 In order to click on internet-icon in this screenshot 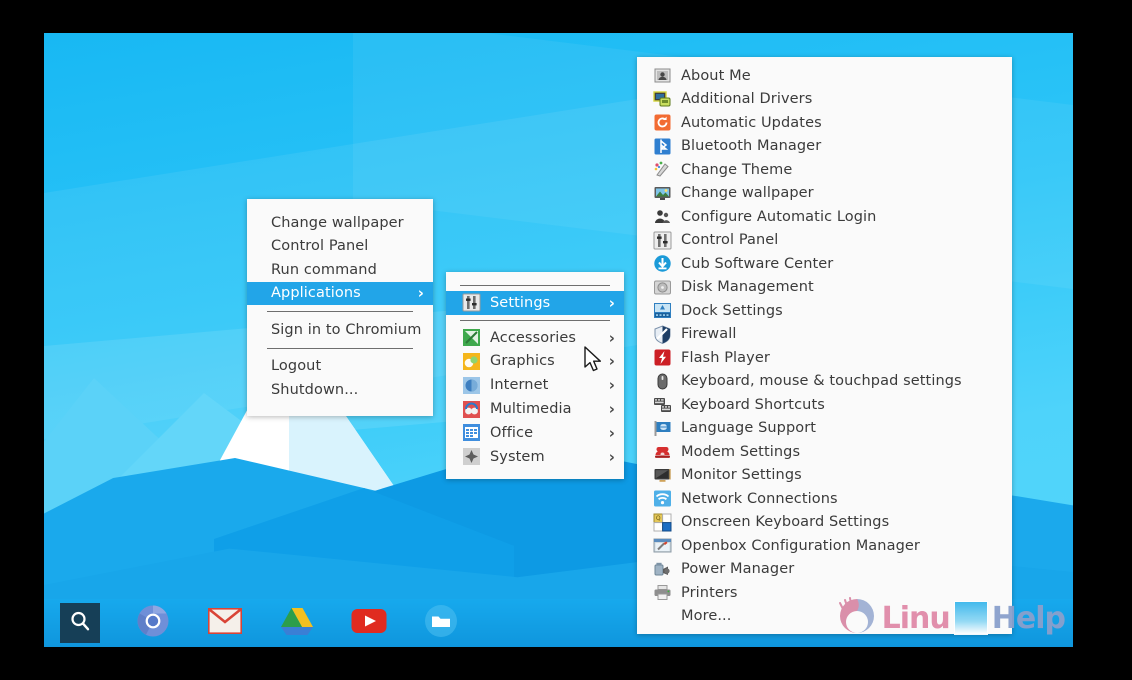, I will do `click(471, 385)`.